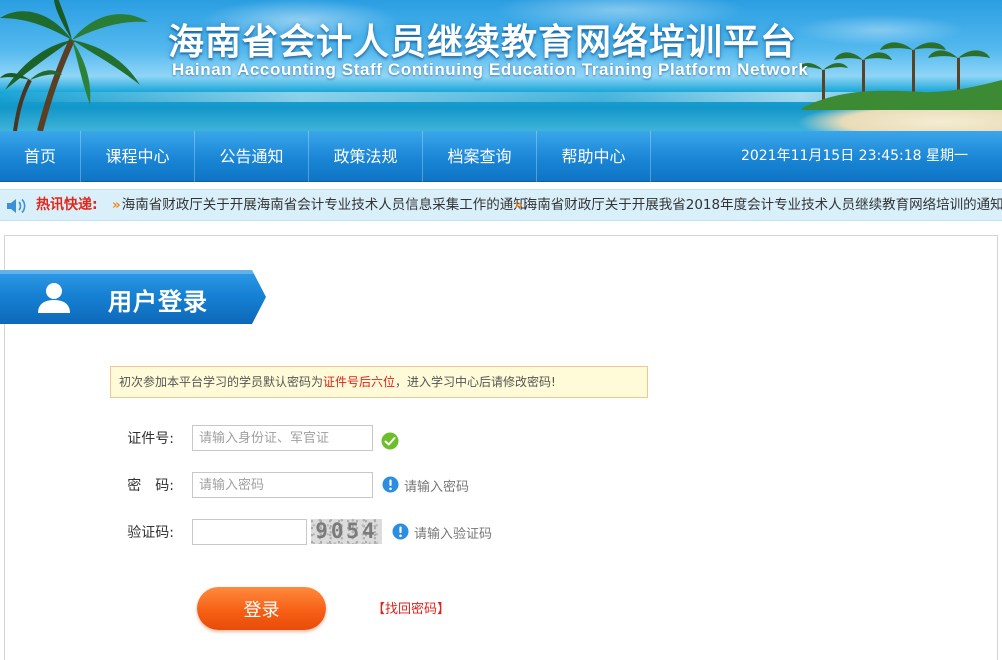  What do you see at coordinates (411, 607) in the screenshot?
I see `recover-password-link: 【找回密码】` at bounding box center [411, 607].